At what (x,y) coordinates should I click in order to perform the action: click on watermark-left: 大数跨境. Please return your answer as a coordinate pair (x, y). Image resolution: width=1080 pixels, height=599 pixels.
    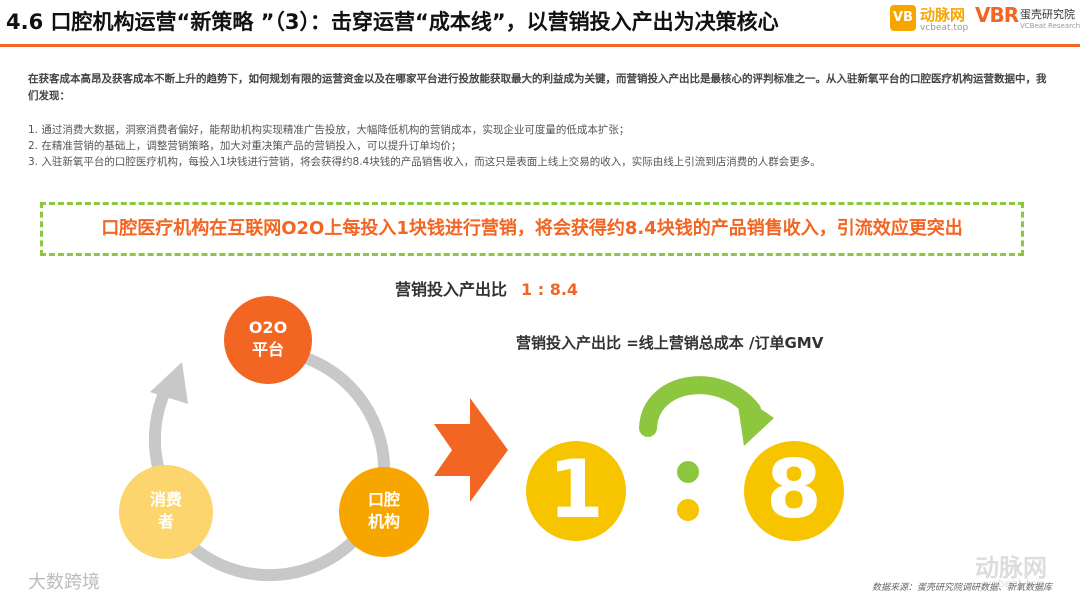
    Looking at the image, I should click on (64, 582).